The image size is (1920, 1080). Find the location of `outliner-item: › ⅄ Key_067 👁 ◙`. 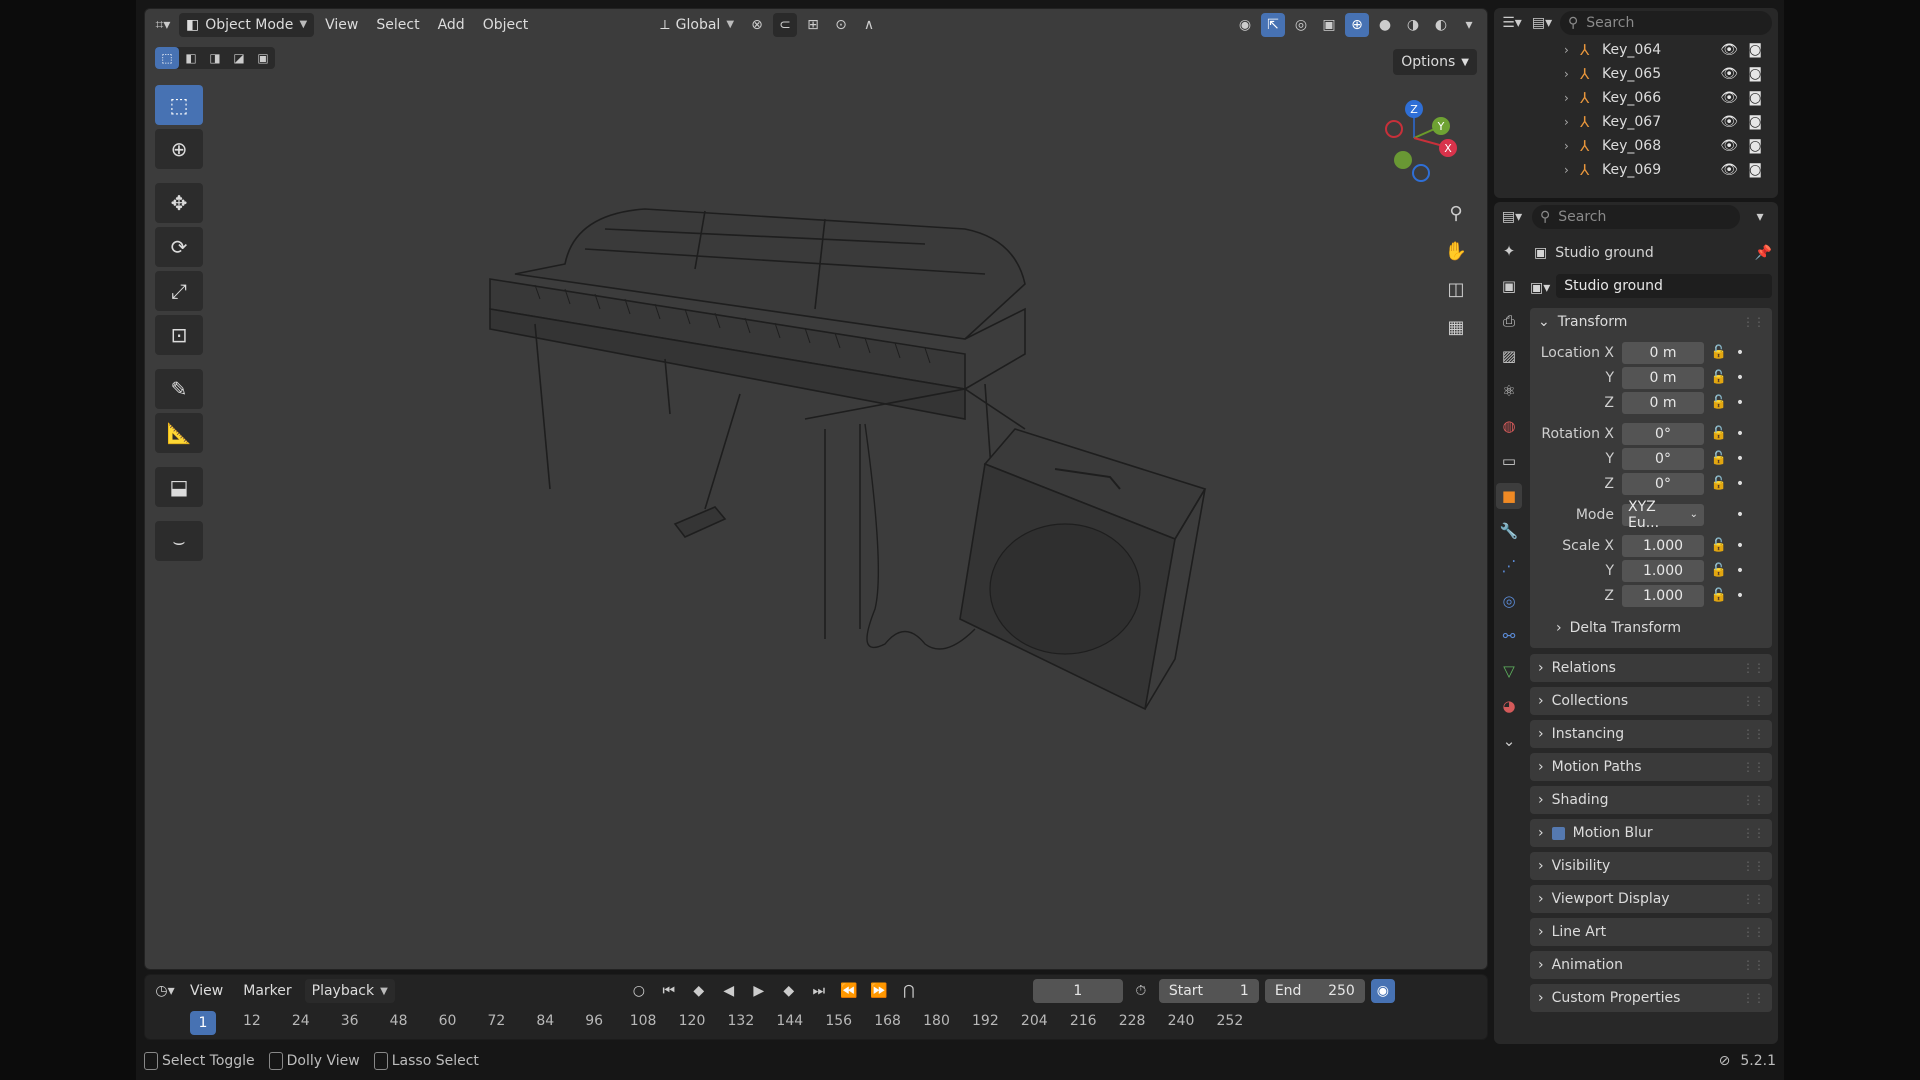

outliner-item: › ⅄ Key_067 👁 ◙ is located at coordinates (1636, 122).